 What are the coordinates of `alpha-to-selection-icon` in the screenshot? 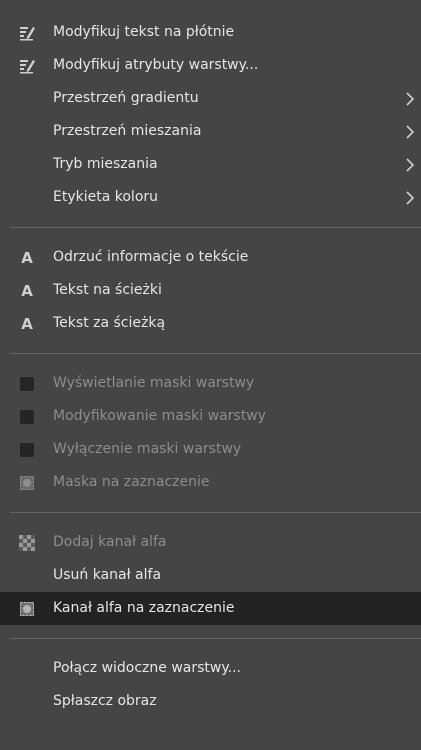 It's located at (27, 609).